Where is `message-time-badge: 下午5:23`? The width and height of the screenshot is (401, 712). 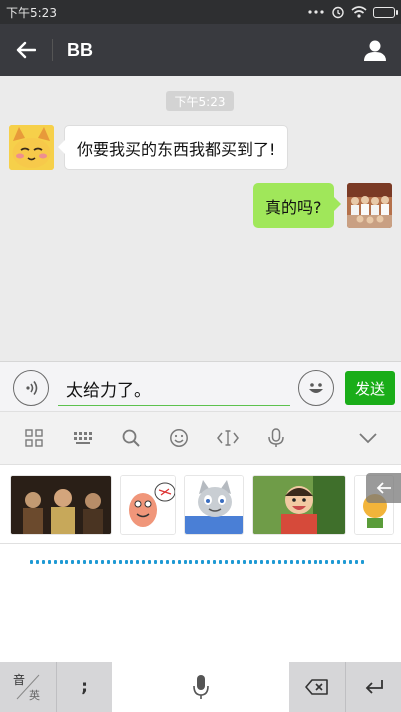
message-time-badge: 下午5:23 is located at coordinates (200, 101).